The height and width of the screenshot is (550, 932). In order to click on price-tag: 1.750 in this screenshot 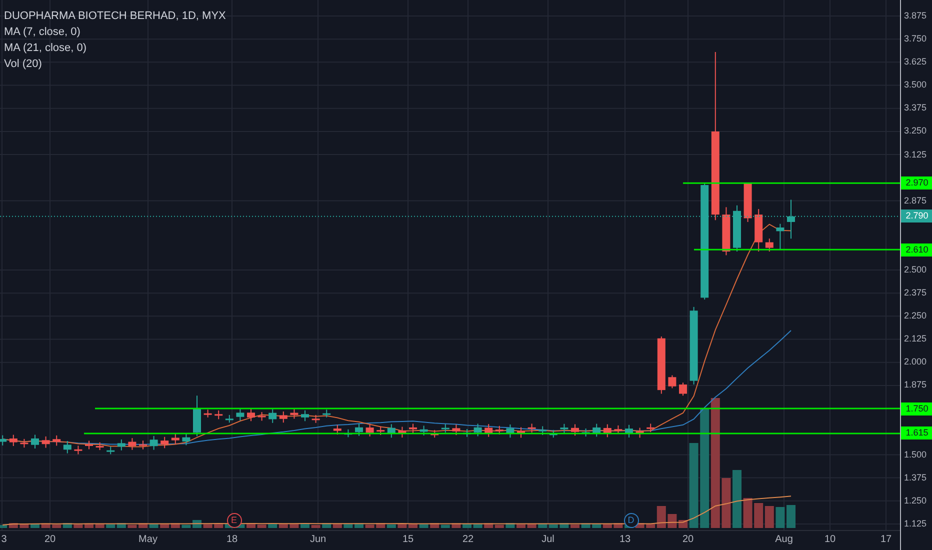, I will do `click(916, 409)`.